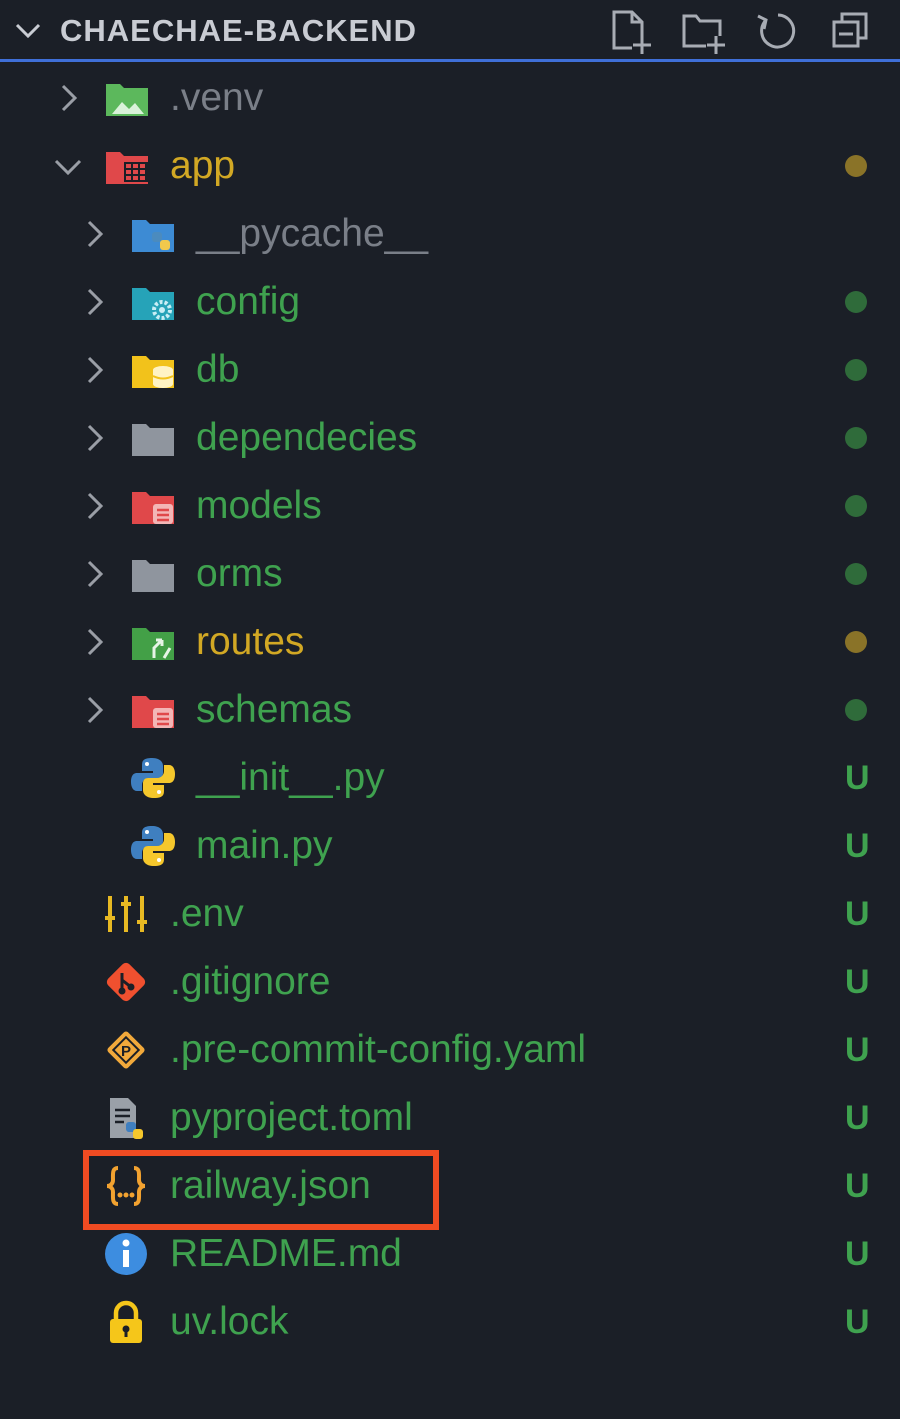 Image resolution: width=900 pixels, height=1419 pixels. Describe the element at coordinates (450, 574) in the screenshot. I see `folder-row: orms` at that location.